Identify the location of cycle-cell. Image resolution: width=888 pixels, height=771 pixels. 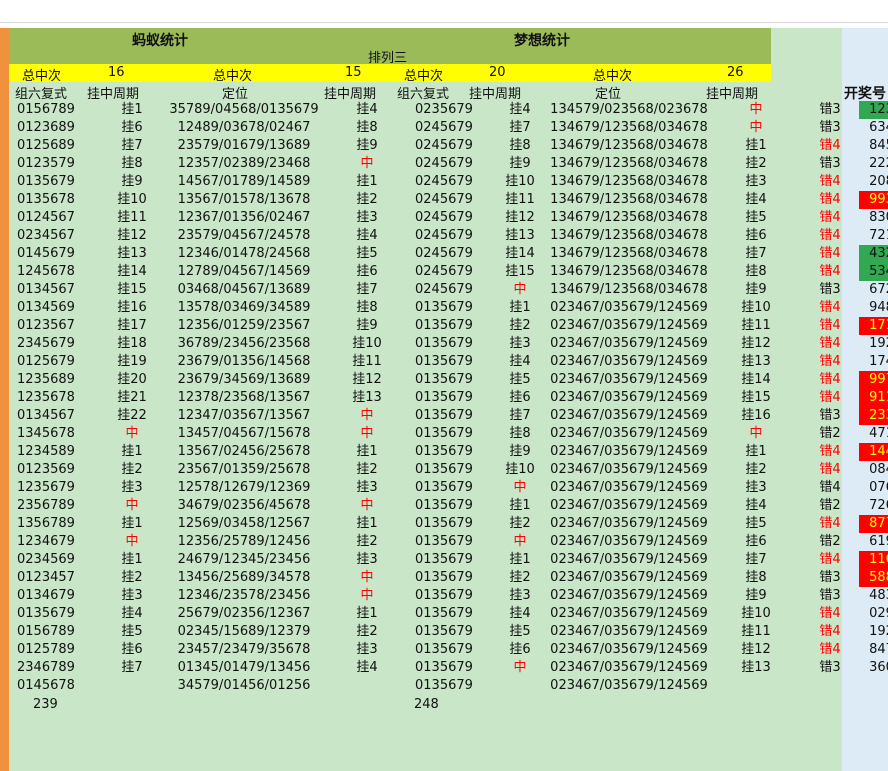
(756, 686).